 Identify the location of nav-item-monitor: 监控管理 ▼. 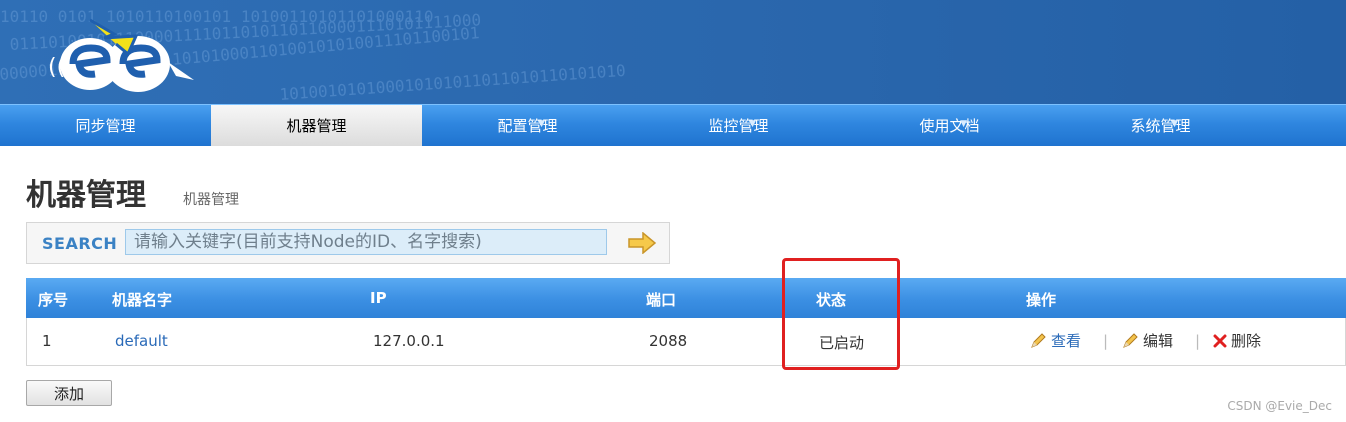
(738, 125).